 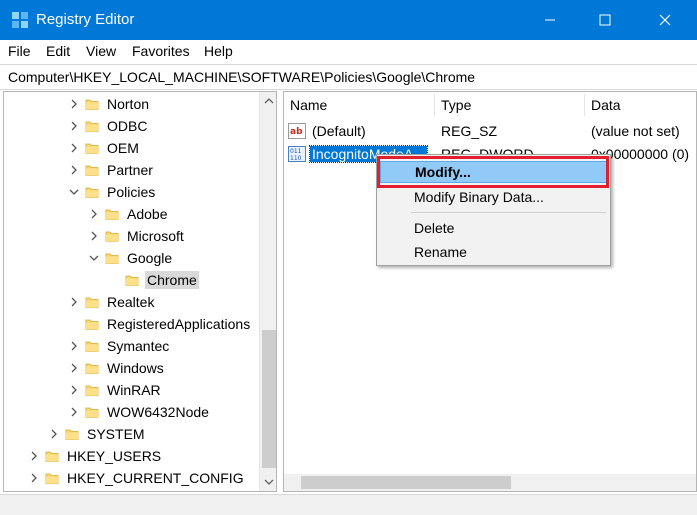 What do you see at coordinates (269, 399) in the screenshot?
I see `tree-scroll-thumb` at bounding box center [269, 399].